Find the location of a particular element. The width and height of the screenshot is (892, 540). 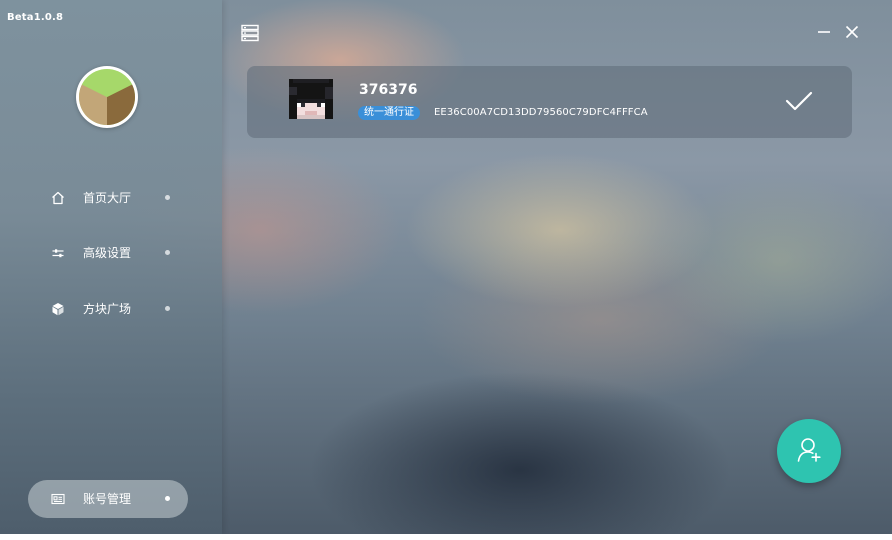

close-icon is located at coordinates (852, 32).